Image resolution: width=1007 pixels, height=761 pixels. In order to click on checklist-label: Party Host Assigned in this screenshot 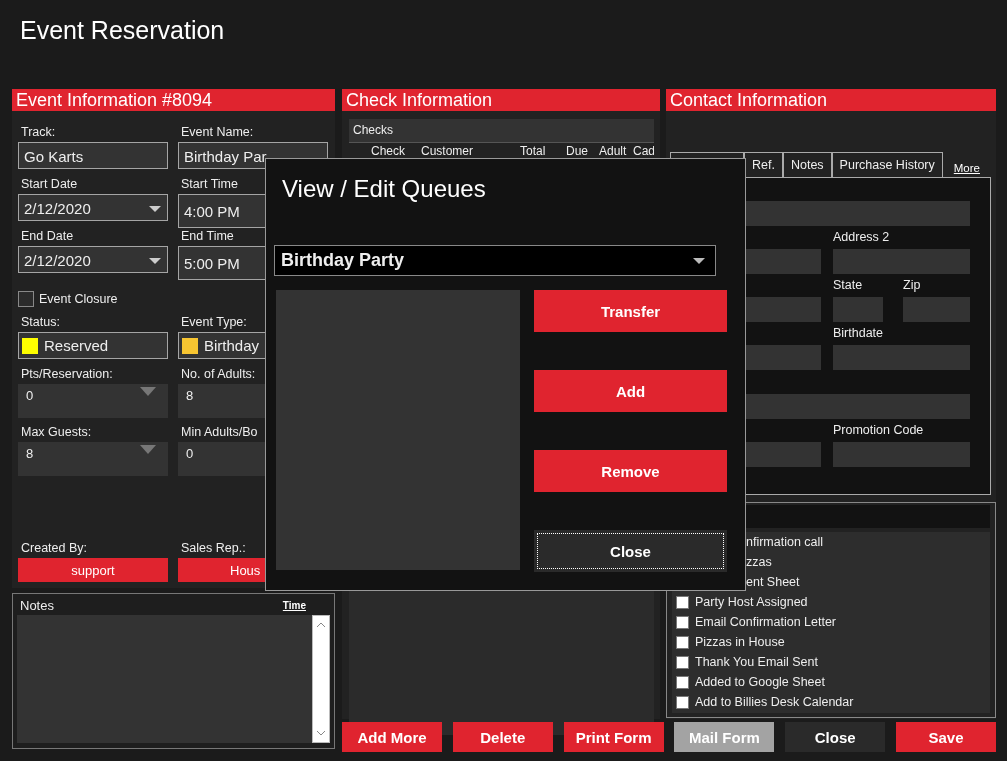, I will do `click(751, 602)`.